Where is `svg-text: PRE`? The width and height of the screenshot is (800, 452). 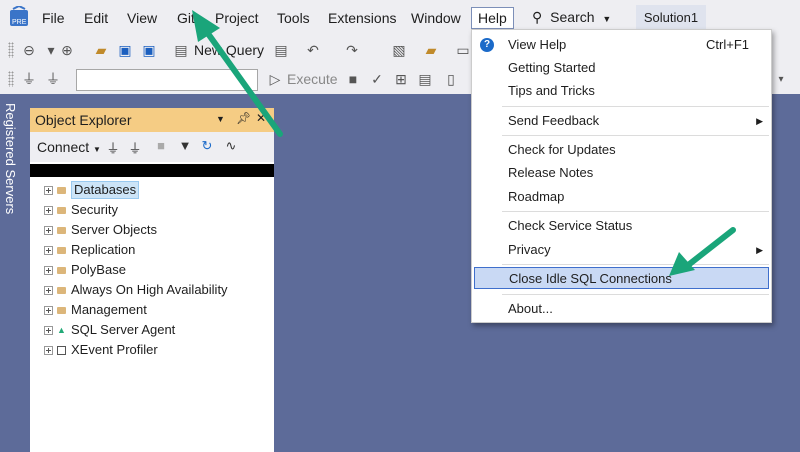
svg-text: PRE is located at coordinates (19, 22).